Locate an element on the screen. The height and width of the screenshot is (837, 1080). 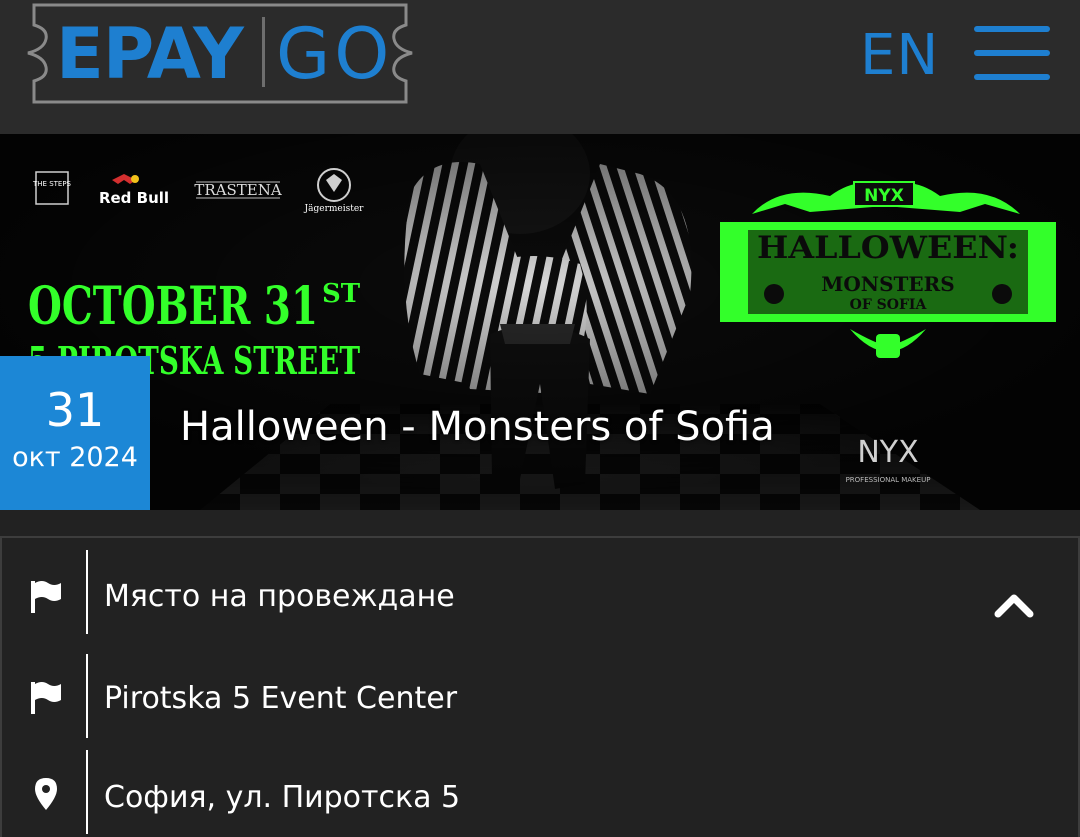
sponsor-the-steps: THE STEPS is located at coordinates (52, 184).